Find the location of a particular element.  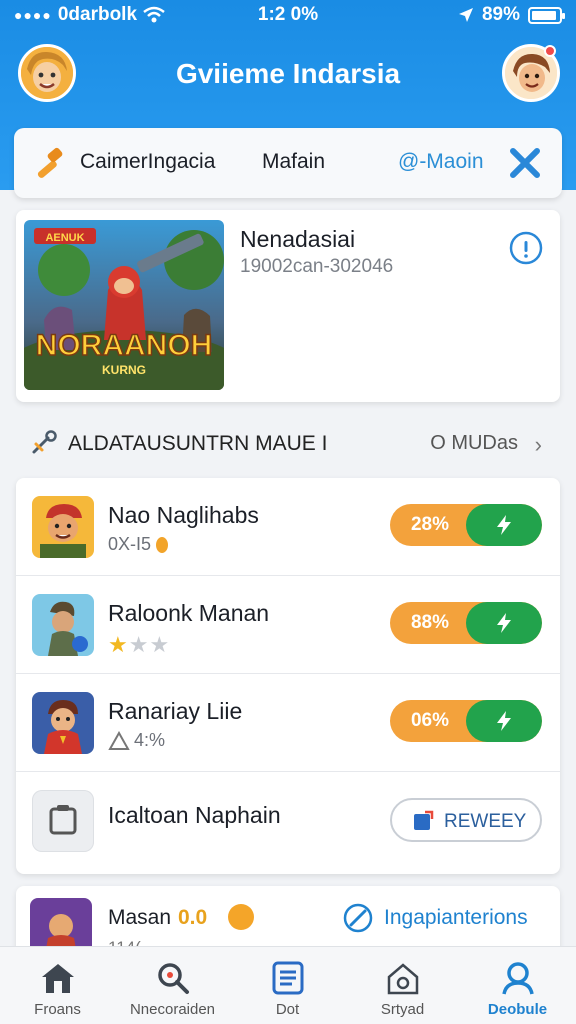

star-rating: ★★★ is located at coordinates (139, 644).